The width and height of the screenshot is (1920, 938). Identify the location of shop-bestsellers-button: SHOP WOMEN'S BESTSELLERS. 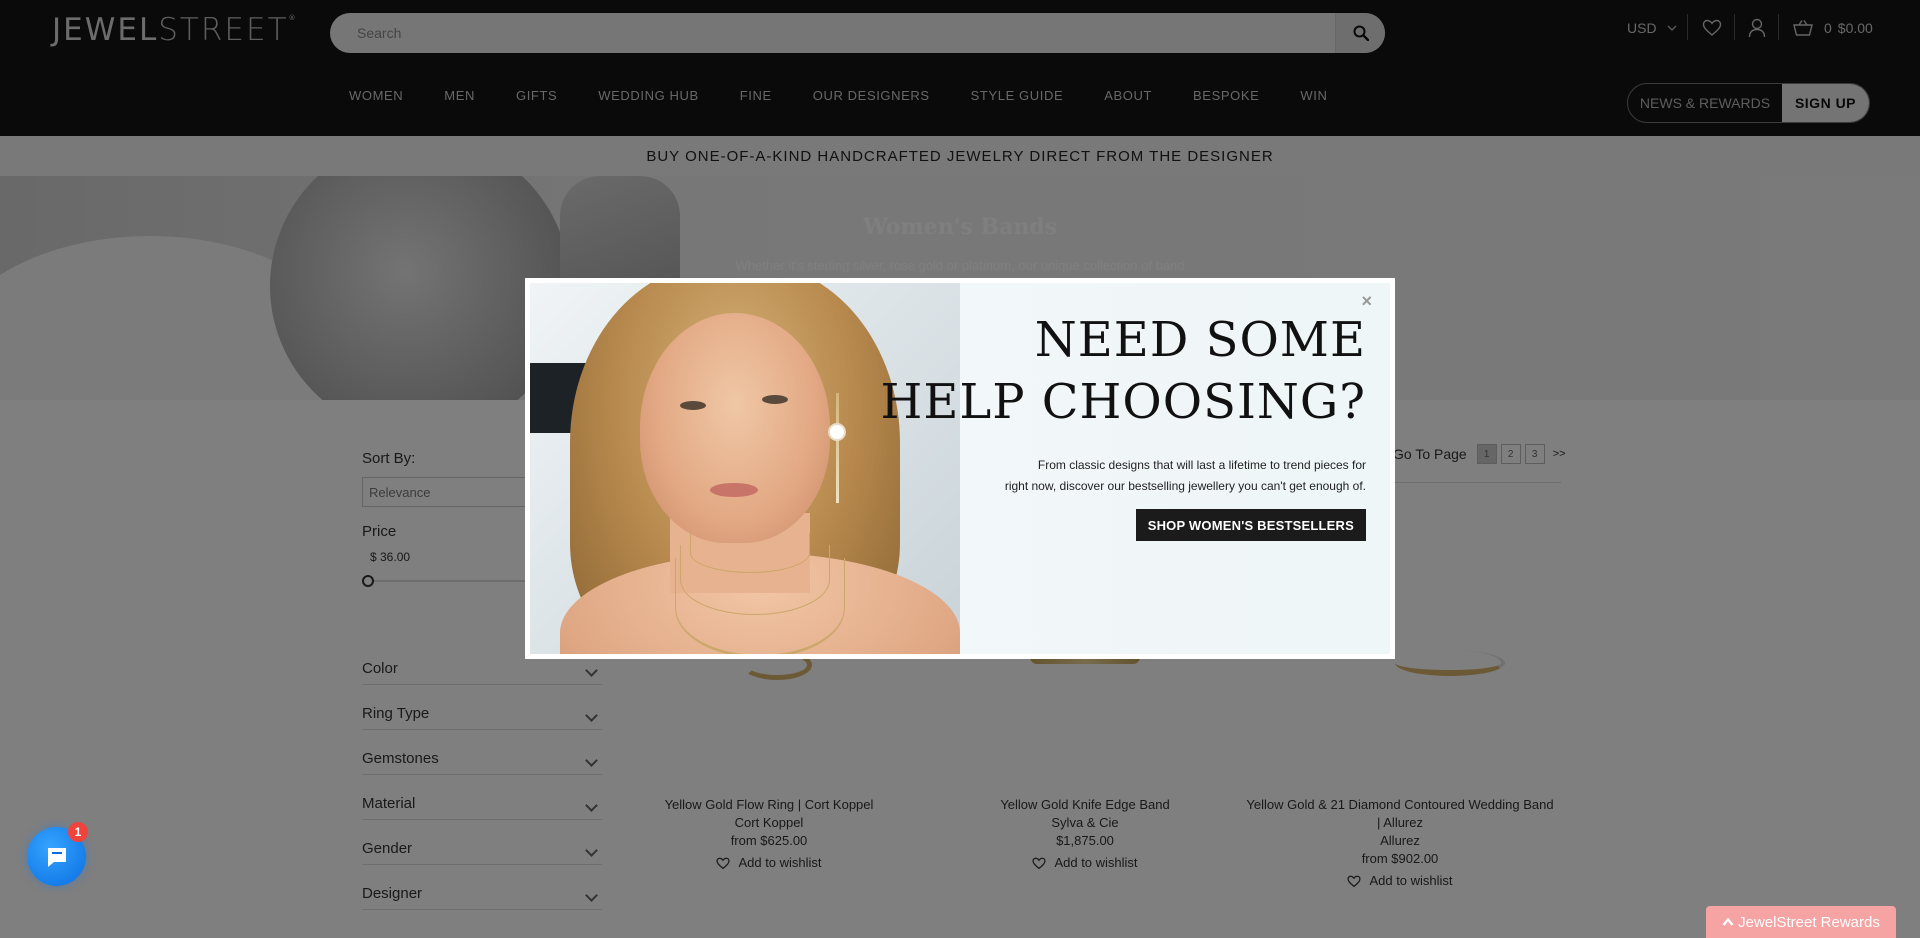
(1250, 525).